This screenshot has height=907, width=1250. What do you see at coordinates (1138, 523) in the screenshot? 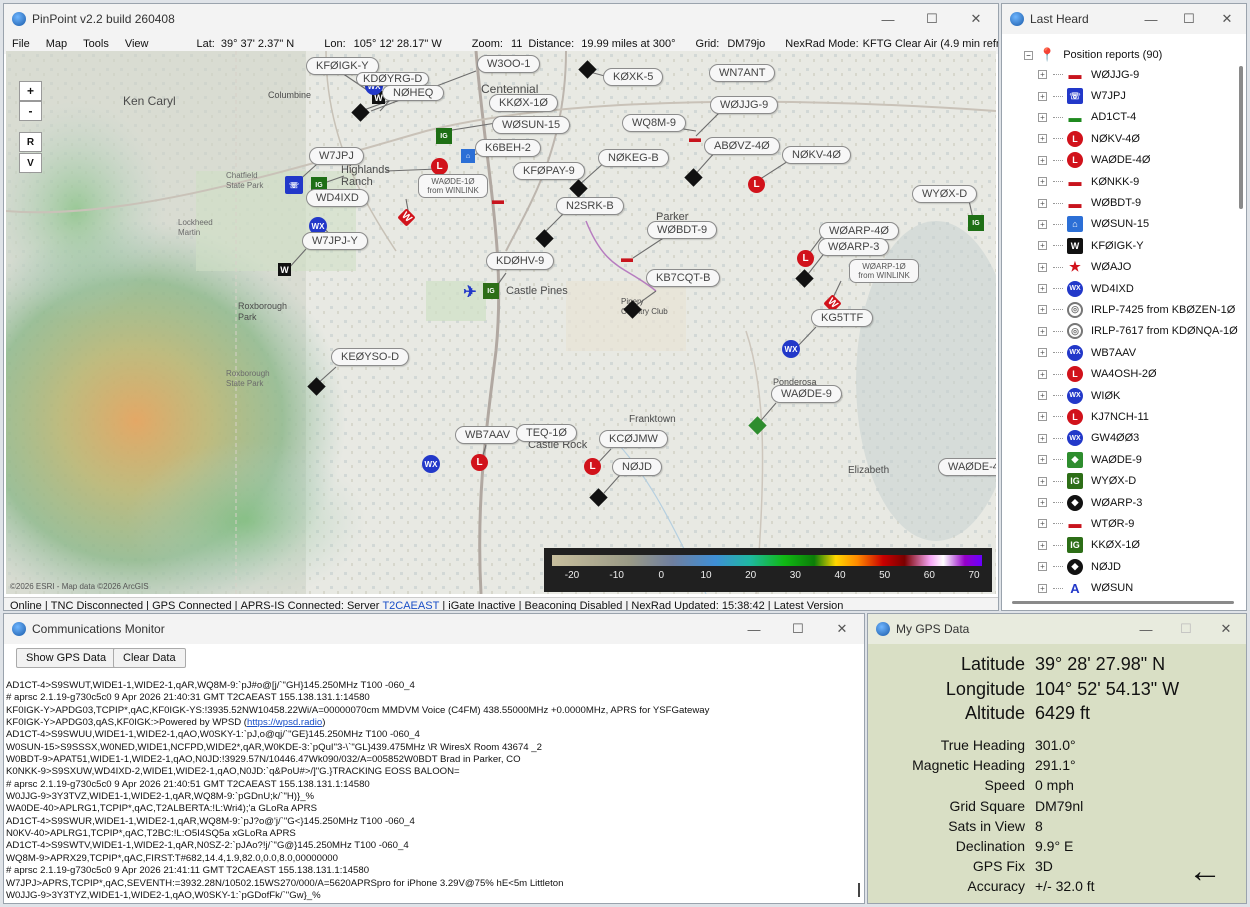
I see `tree-item: + ▬ WTØR-9` at bounding box center [1138, 523].